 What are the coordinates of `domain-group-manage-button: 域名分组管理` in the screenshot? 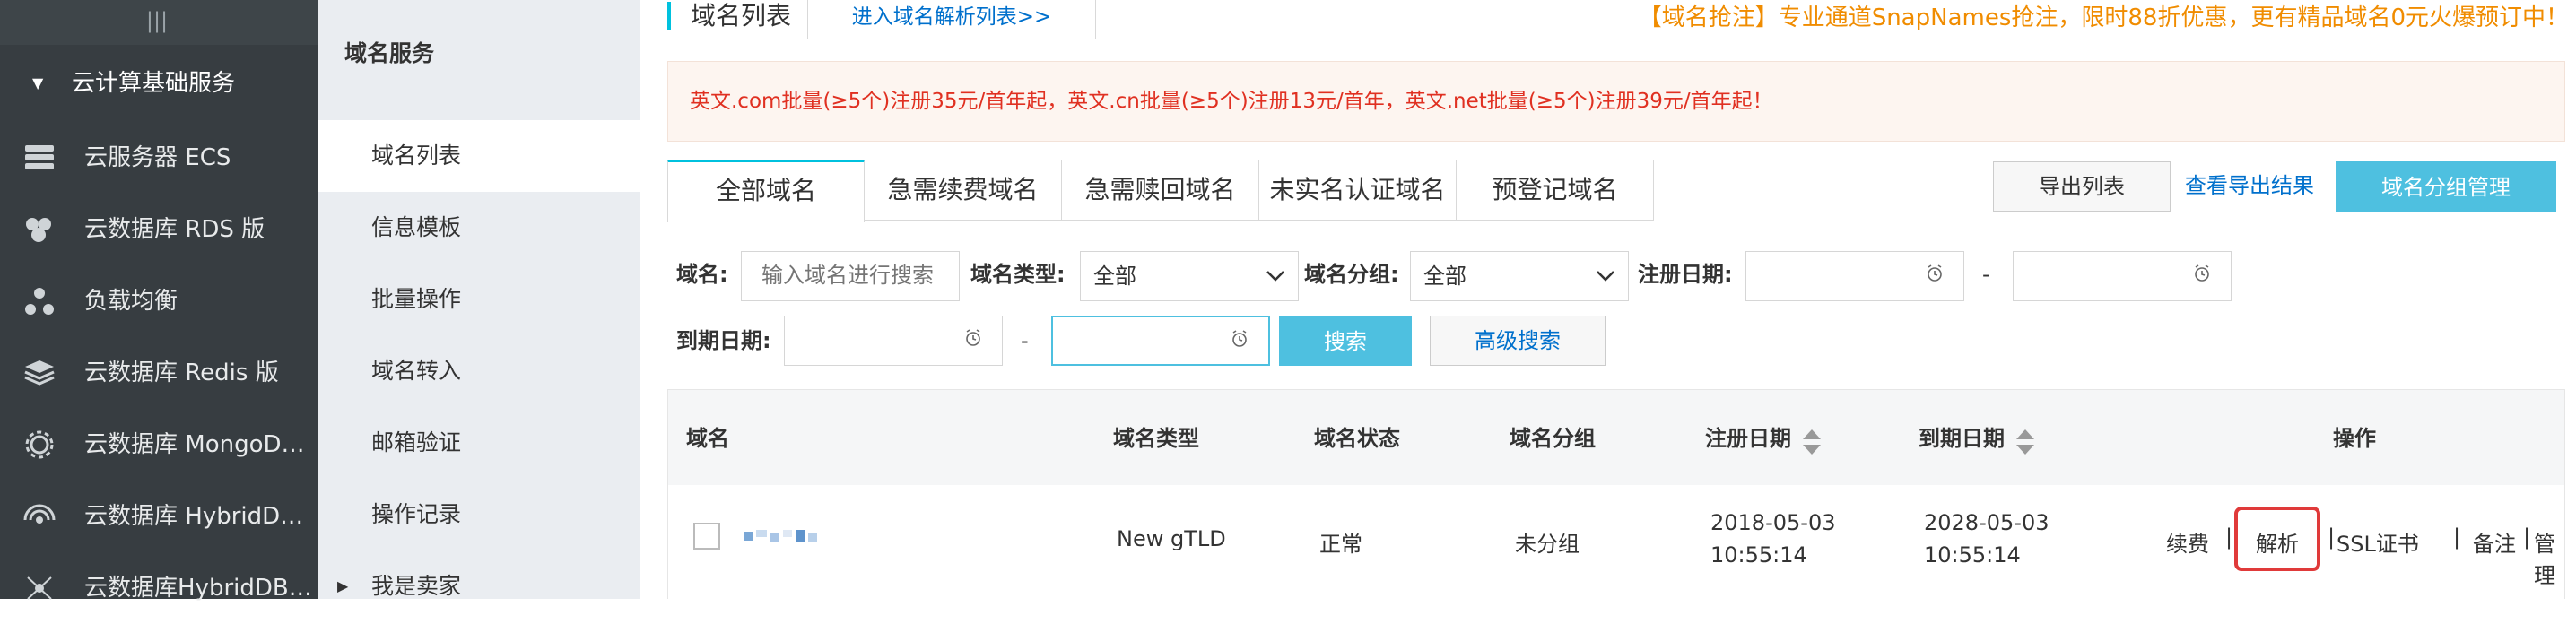 It's located at (2446, 186).